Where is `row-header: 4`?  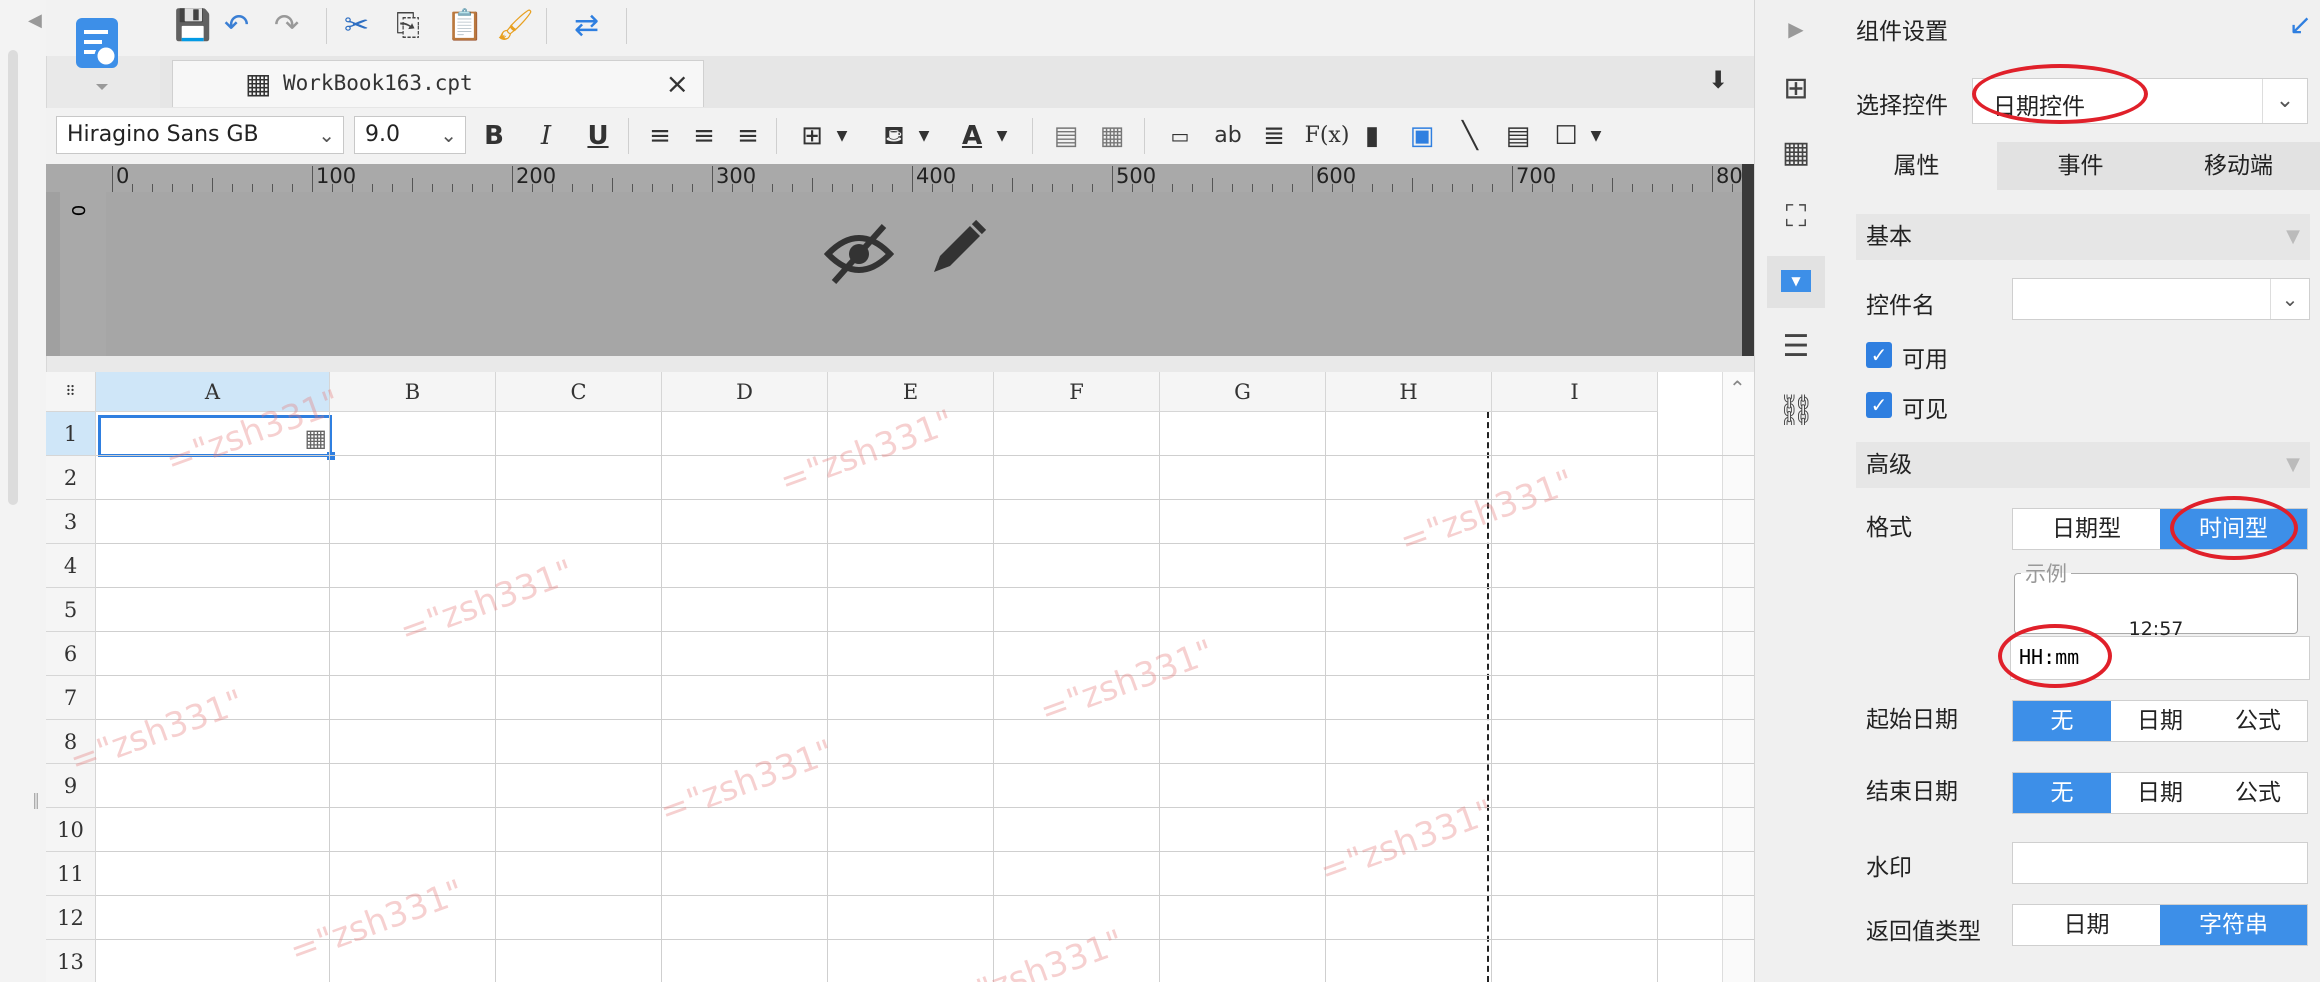 row-header: 4 is located at coordinates (71, 566).